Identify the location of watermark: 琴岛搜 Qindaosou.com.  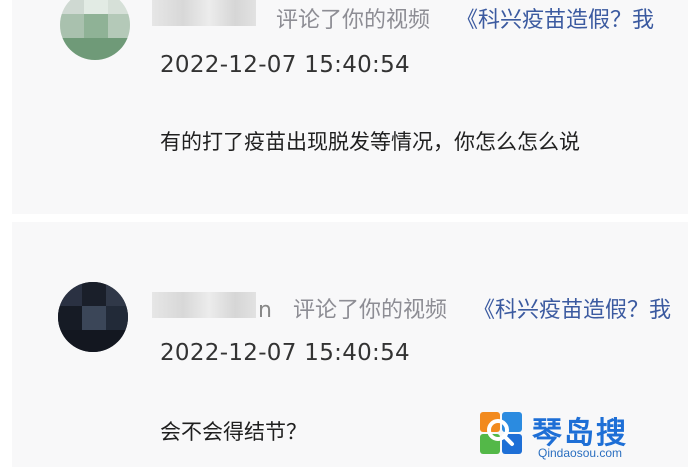
(578, 435).